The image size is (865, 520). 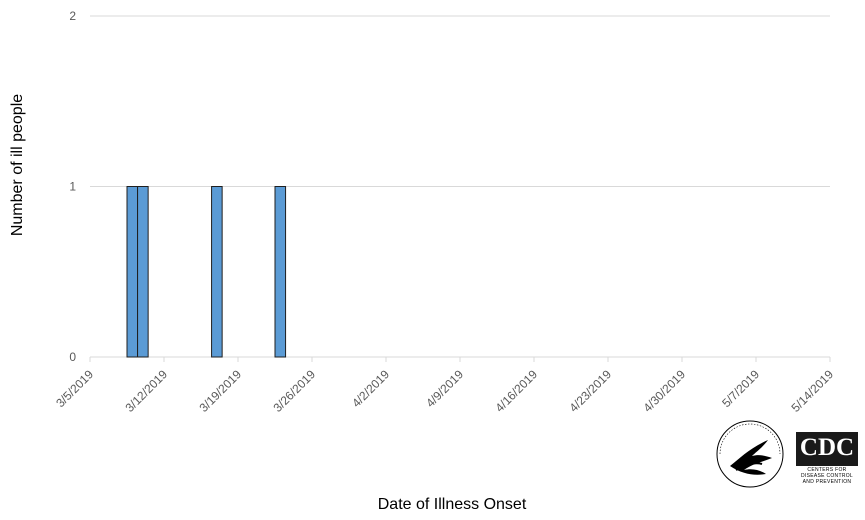 What do you see at coordinates (444, 388) in the screenshot?
I see `x-tick-label: 4/9/2019` at bounding box center [444, 388].